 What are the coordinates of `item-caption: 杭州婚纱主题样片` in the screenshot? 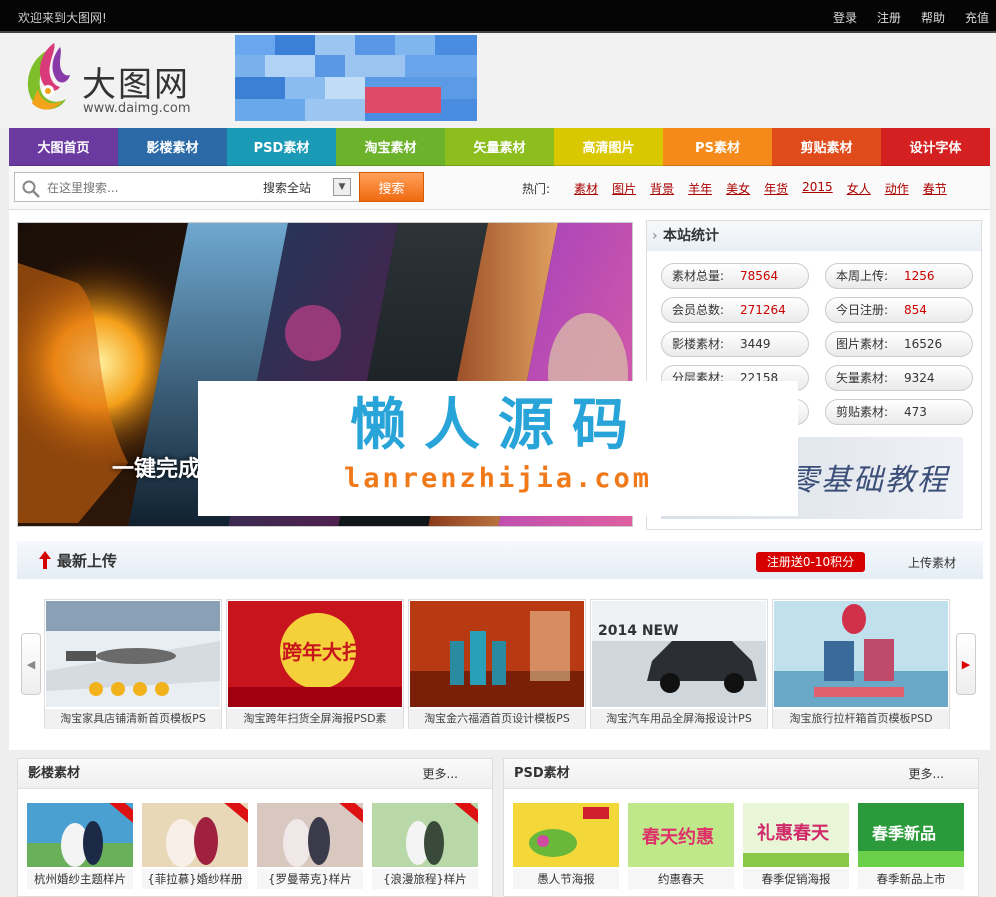 It's located at (80, 879).